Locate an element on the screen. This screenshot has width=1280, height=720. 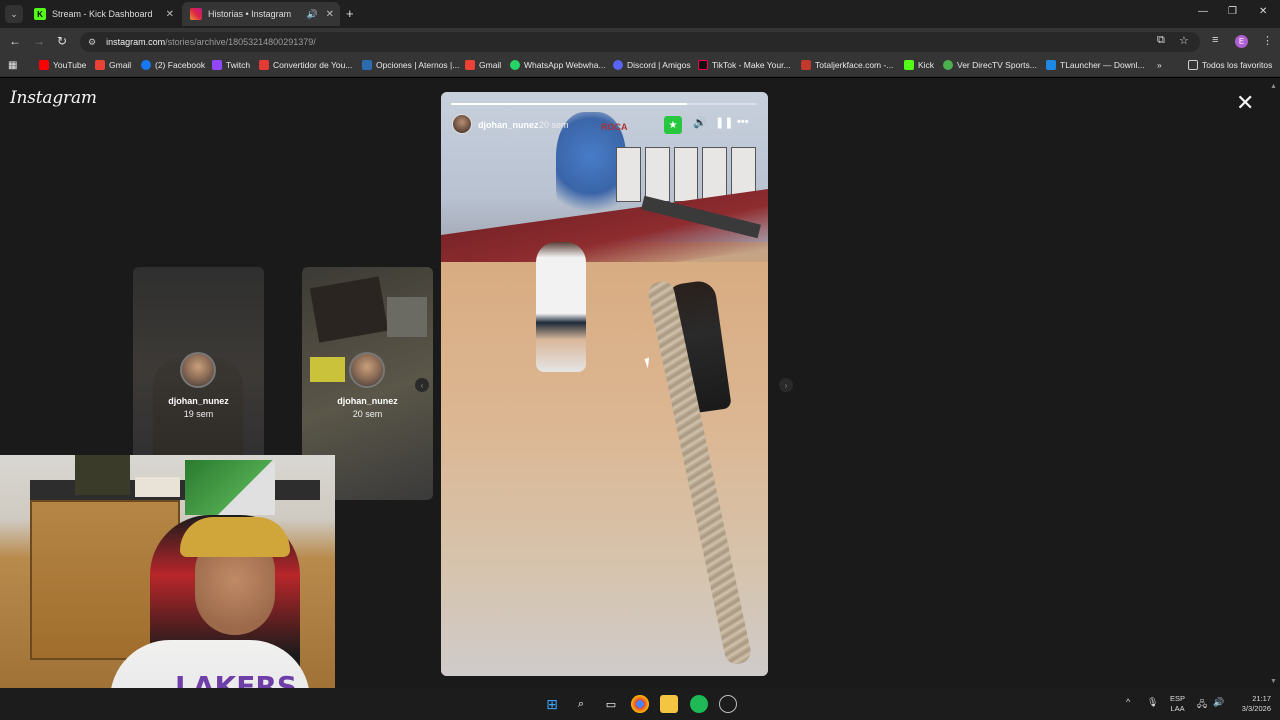
twitch-icon is located at coordinates (217, 65).